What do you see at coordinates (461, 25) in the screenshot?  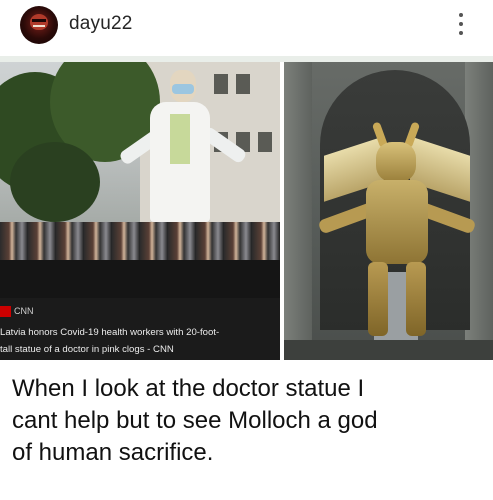 I see `more-vertical-icon` at bounding box center [461, 25].